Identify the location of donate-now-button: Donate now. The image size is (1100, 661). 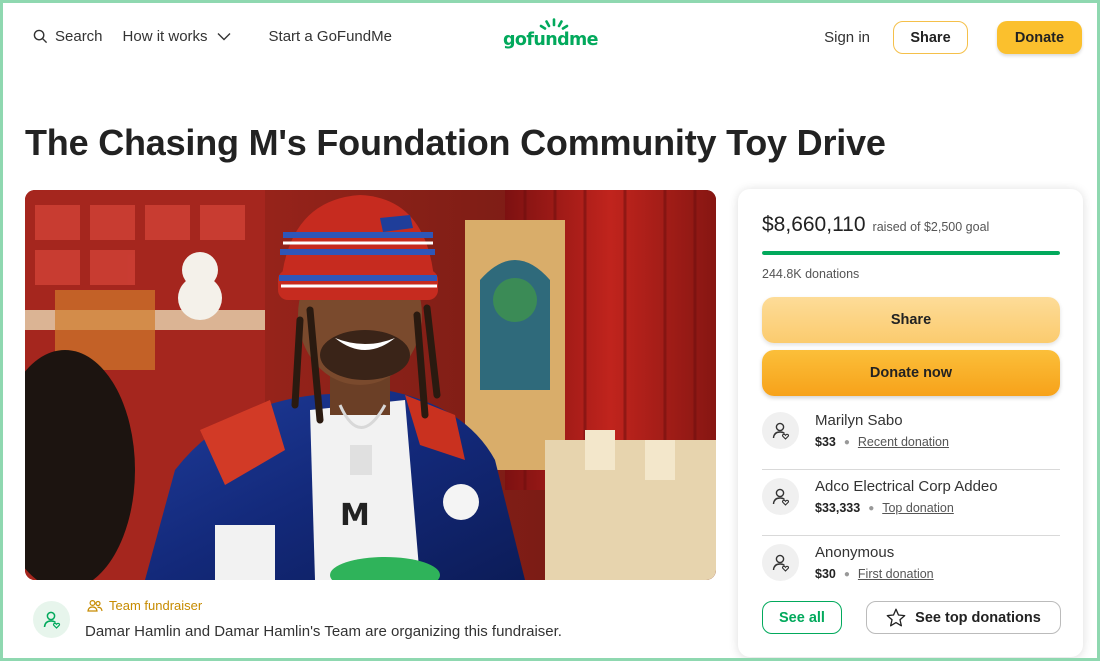
(911, 373).